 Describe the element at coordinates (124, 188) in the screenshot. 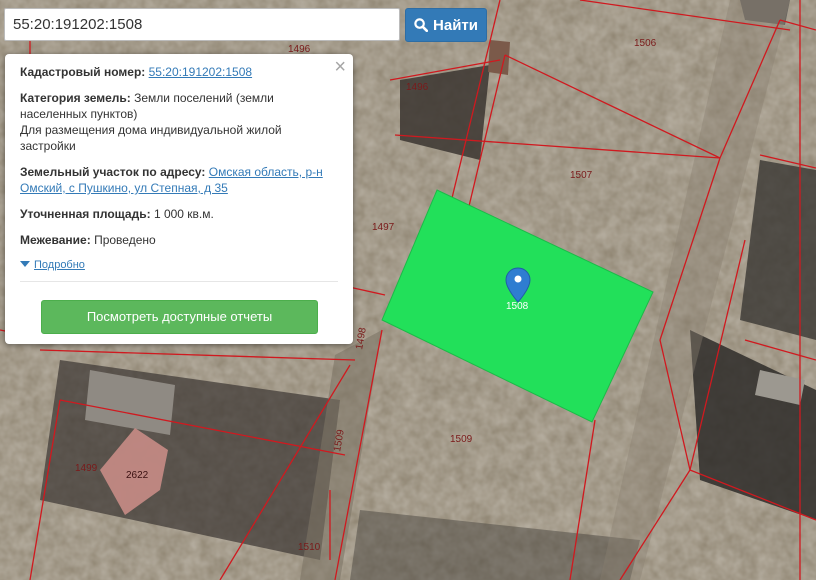

I see `address-link-cont: Омский, с Пушкино, ул Степная, д 35` at that location.